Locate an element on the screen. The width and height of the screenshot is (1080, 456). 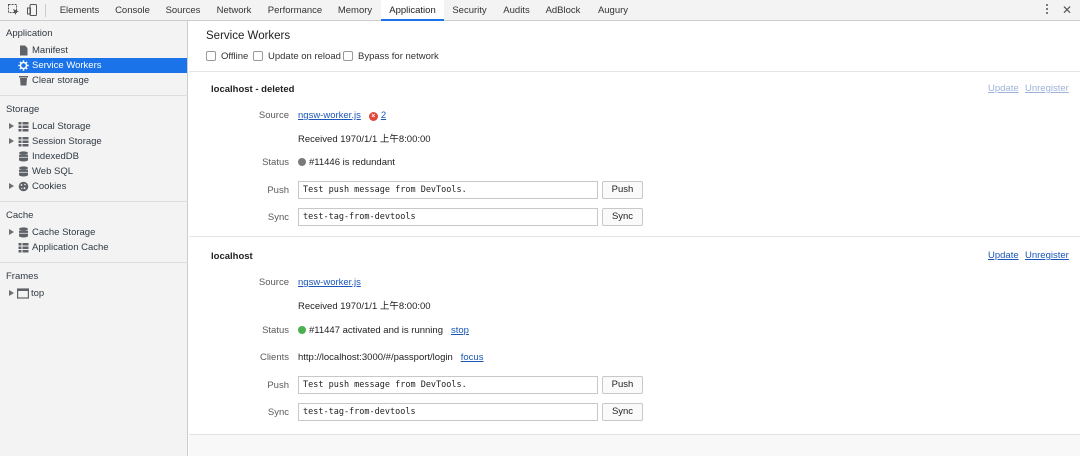
sidebar-item-frame-top: top is located at coordinates (93, 293).